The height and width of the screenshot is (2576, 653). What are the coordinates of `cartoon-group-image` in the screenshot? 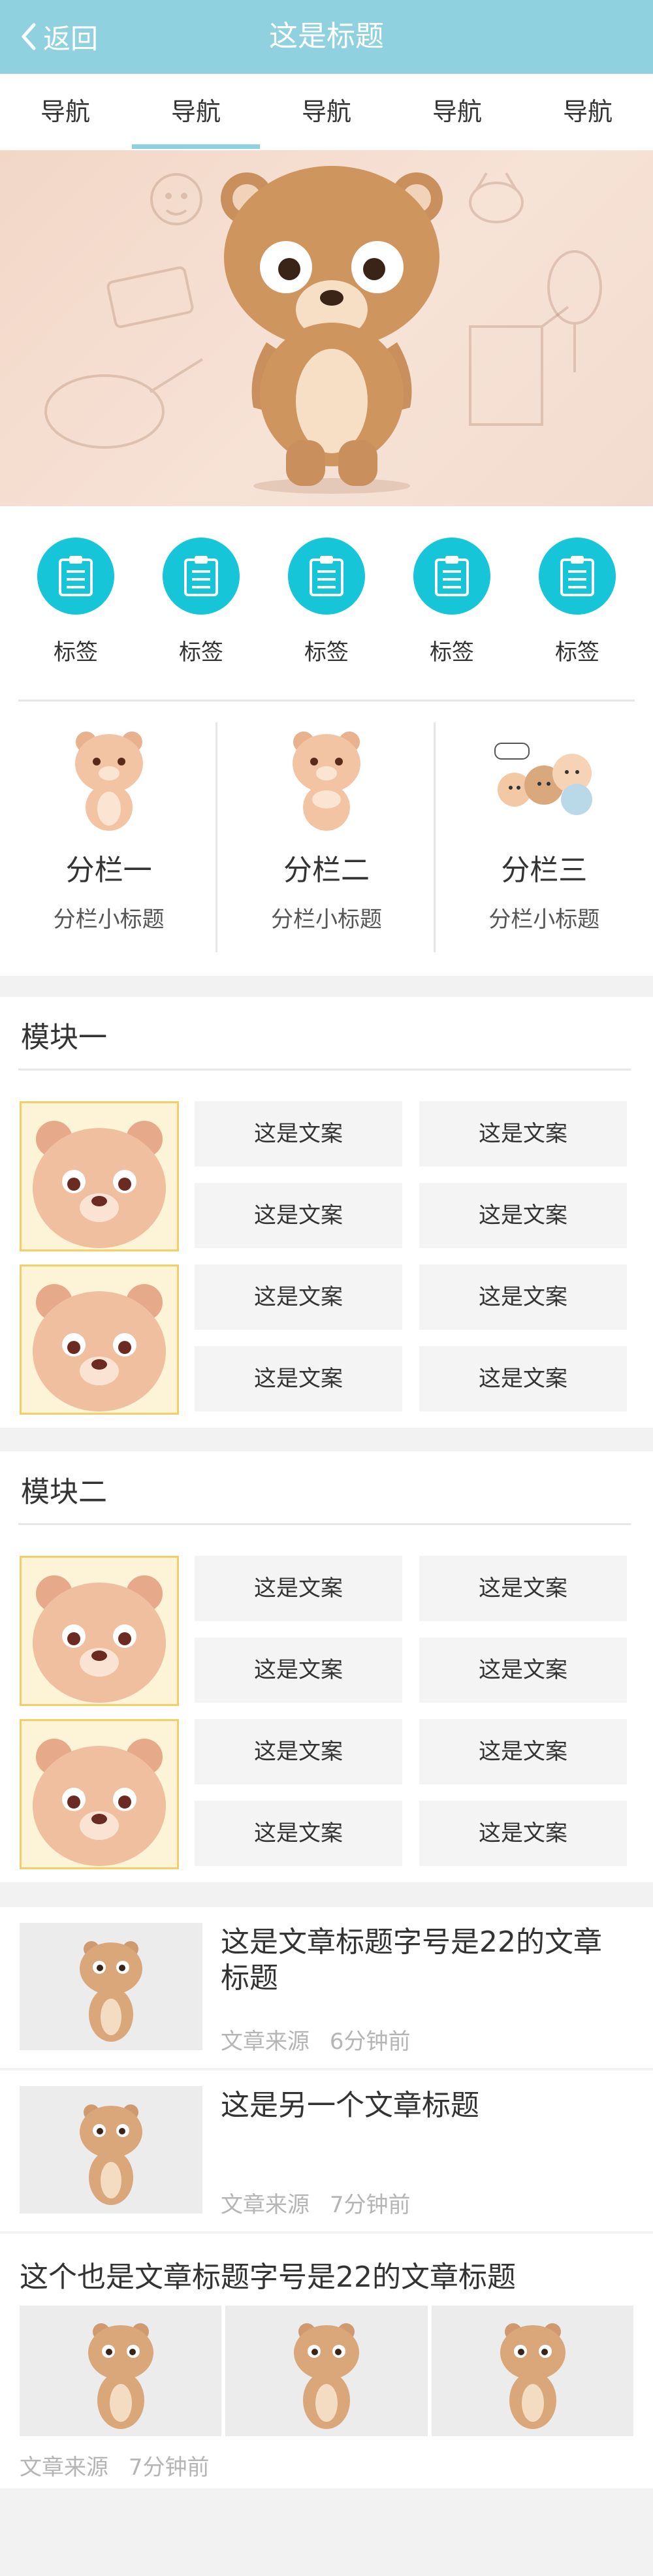 It's located at (543, 779).